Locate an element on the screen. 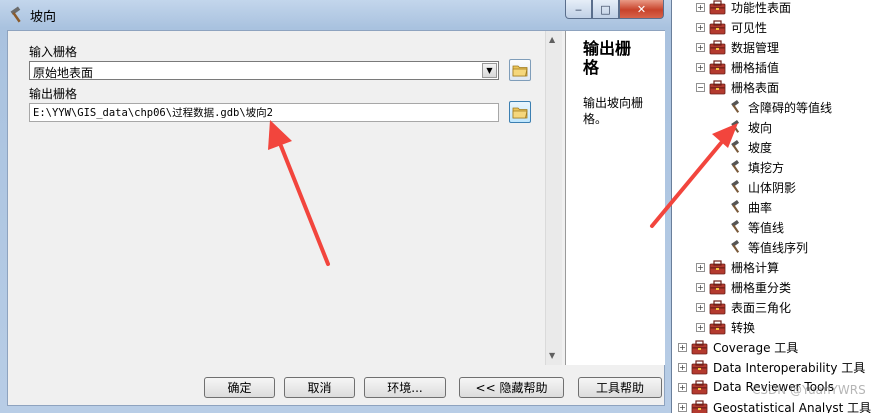 Image resolution: width=890 pixels, height=413 pixels. dialog-titlebar: 坡向 ‒ □ ✕ is located at coordinates (336, 15).